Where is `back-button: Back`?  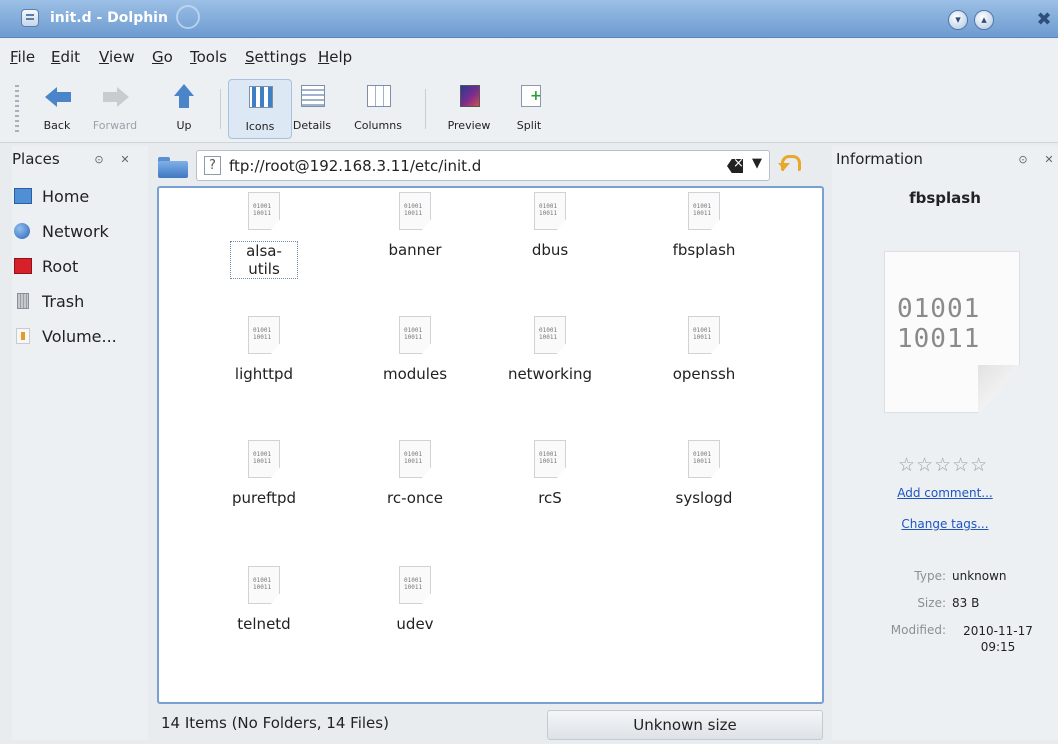 back-button: Back is located at coordinates (57, 109).